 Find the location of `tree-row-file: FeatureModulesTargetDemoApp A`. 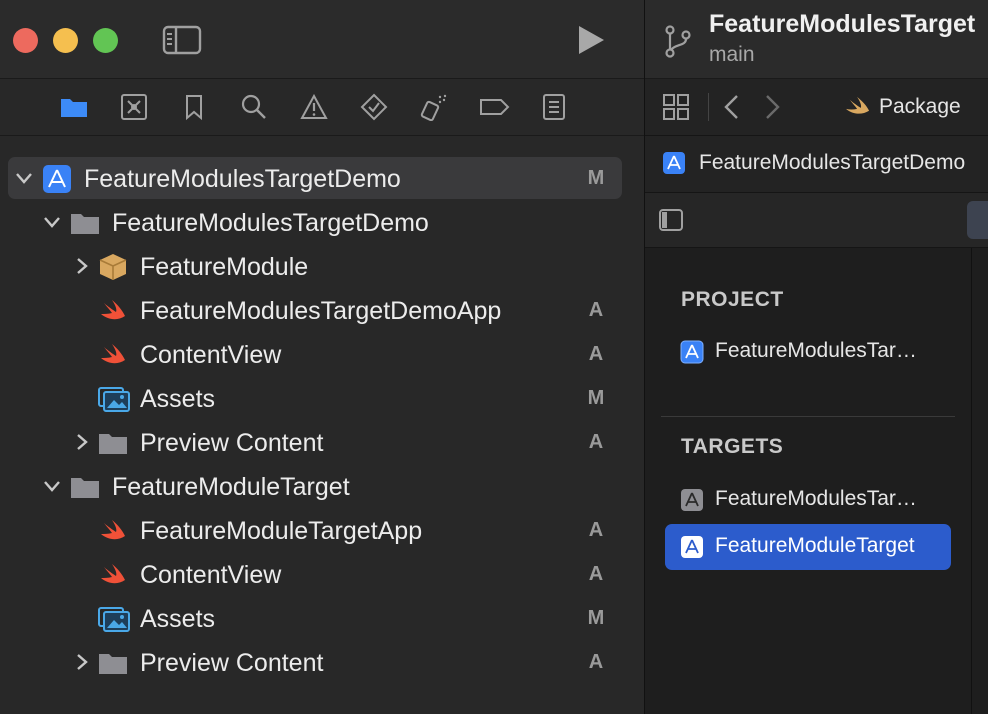

tree-row-file: FeatureModulesTargetDemoApp A is located at coordinates (322, 311).